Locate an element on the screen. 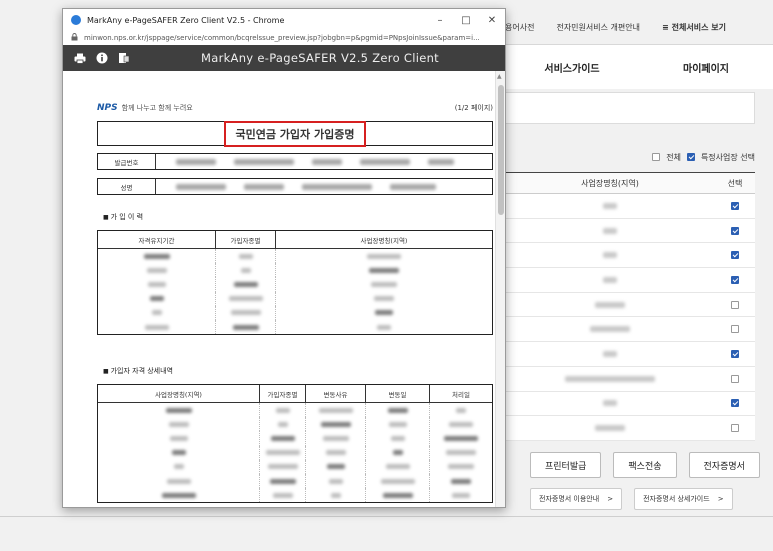 Image resolution: width=773 pixels, height=551 pixels. doc-header: NPS 함께 나누고 함께 누려요 (1/2 페이지) is located at coordinates (295, 108).